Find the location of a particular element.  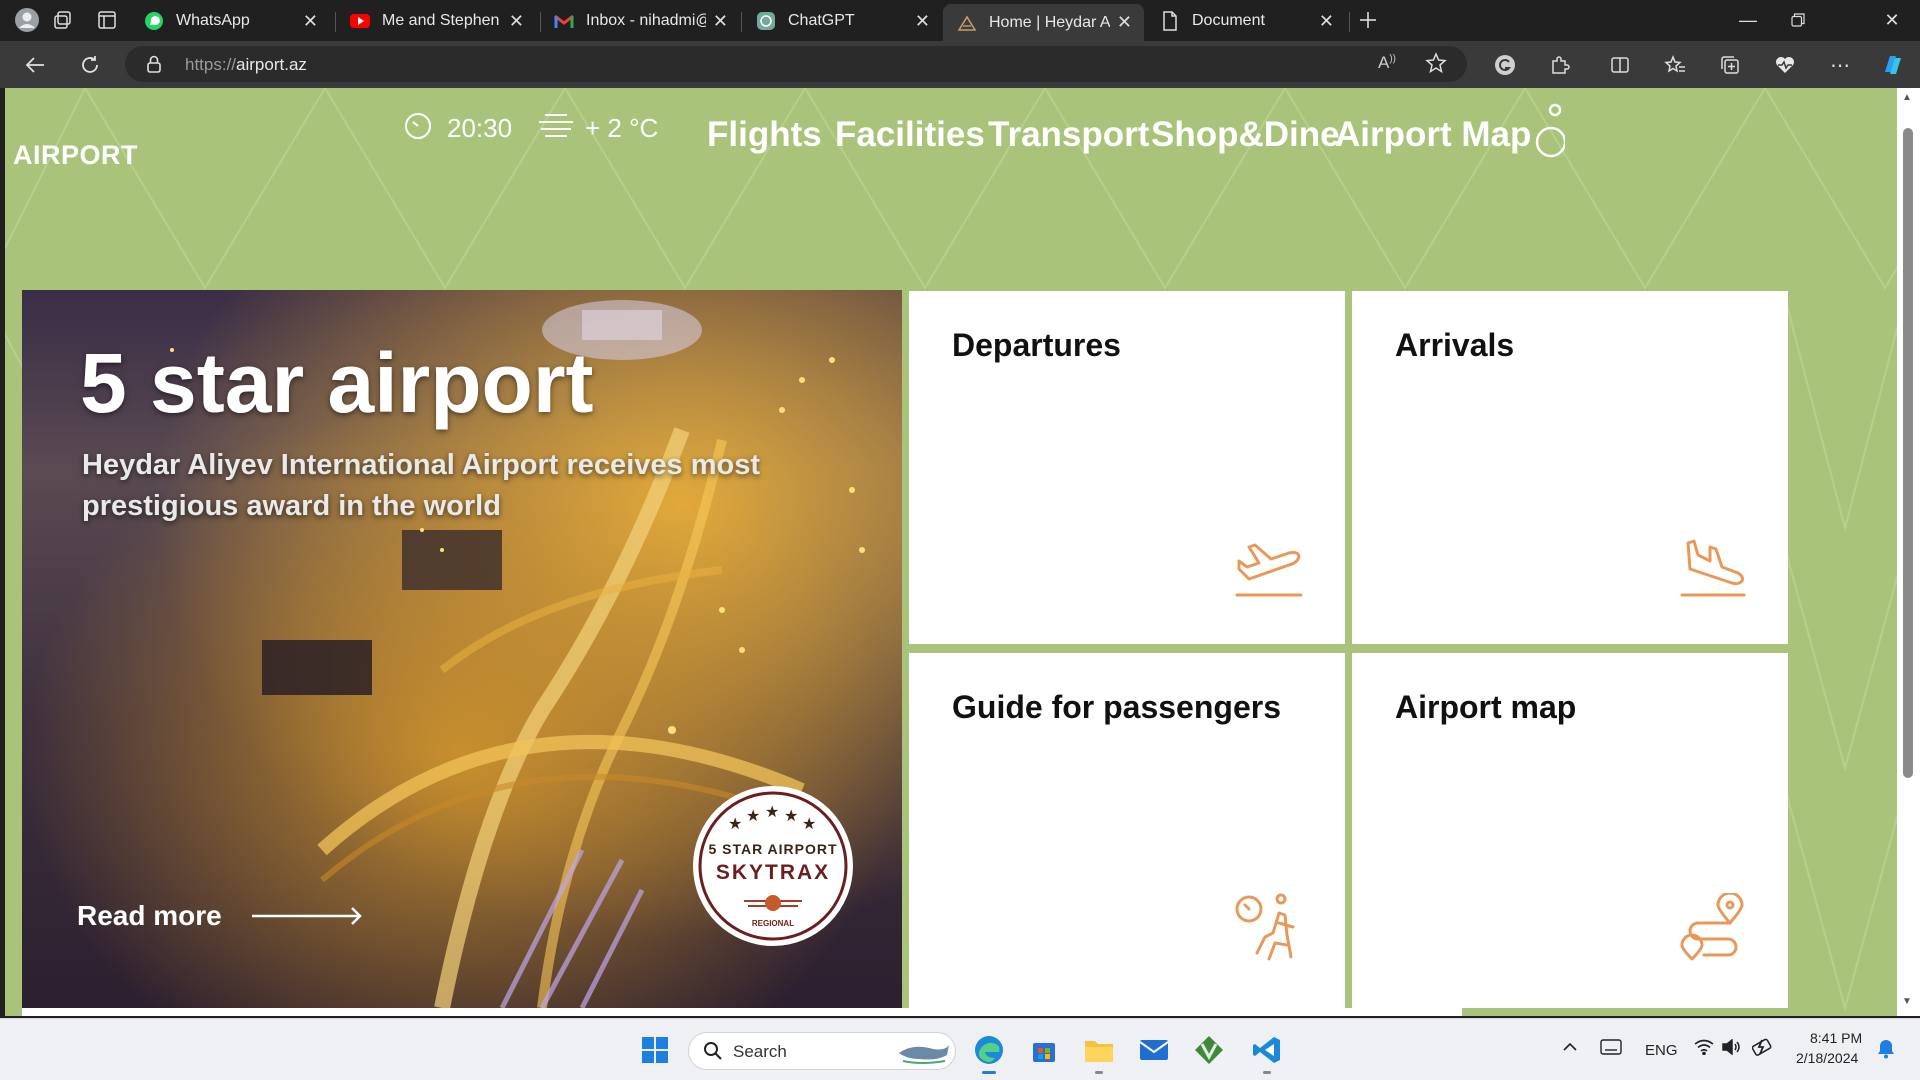

more-options-icon: ⋯ is located at coordinates (1840, 65).